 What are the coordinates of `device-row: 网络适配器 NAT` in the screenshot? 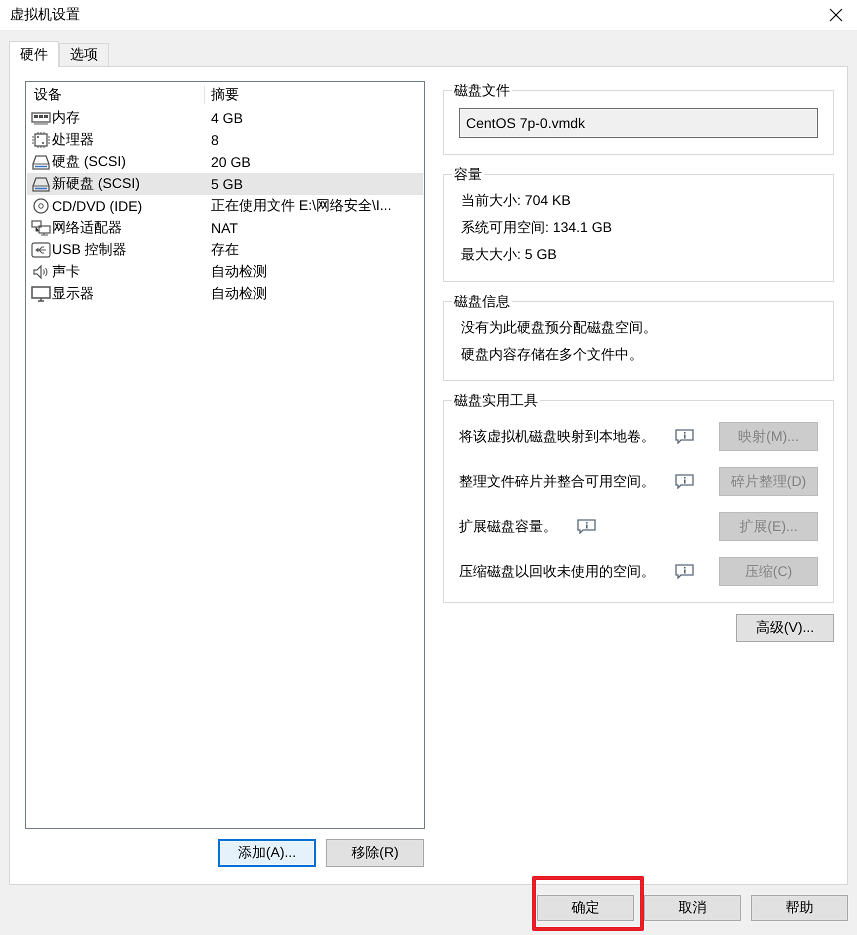 It's located at (225, 228).